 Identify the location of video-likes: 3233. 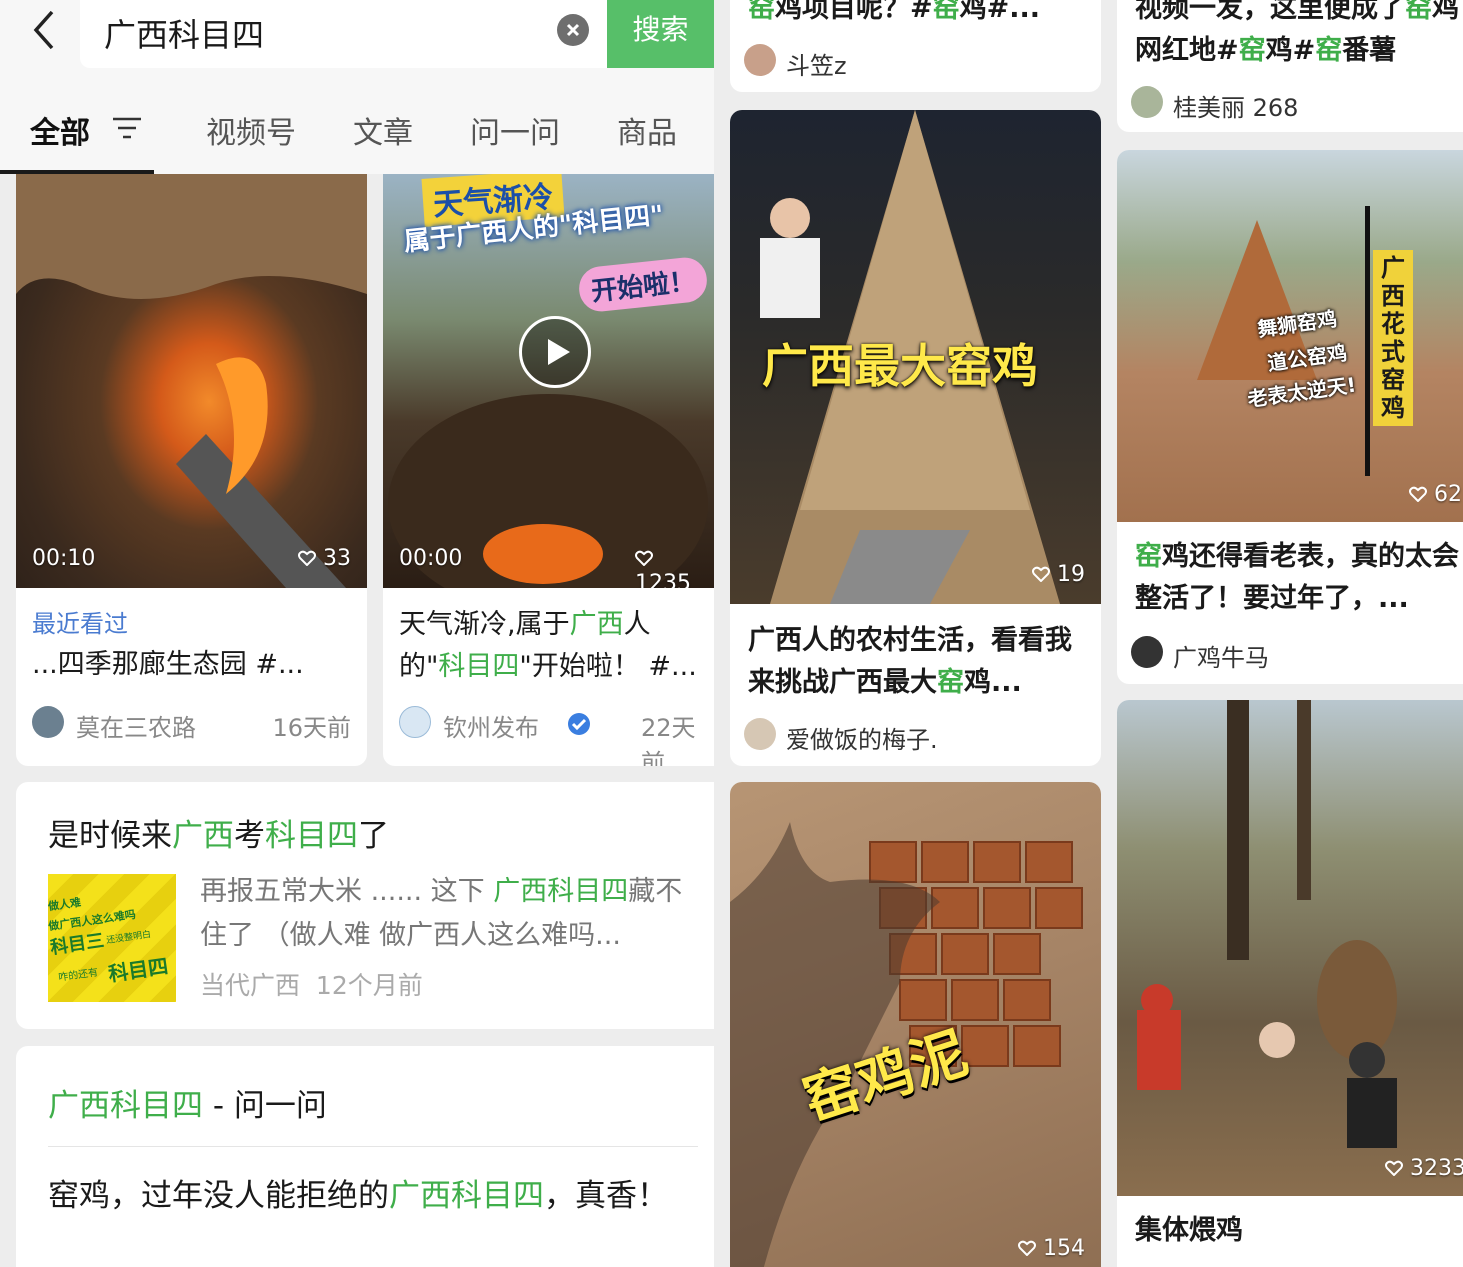
(1424, 1168).